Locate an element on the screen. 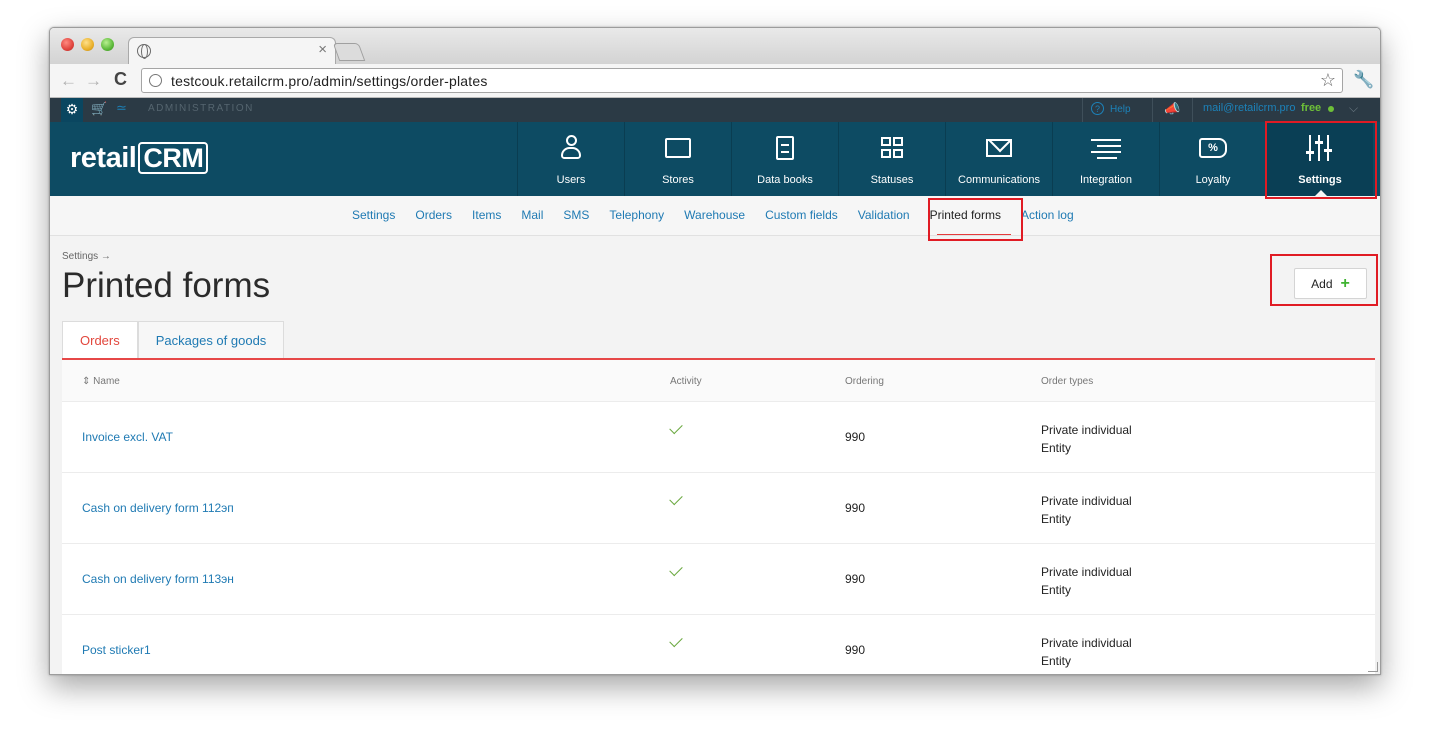 The height and width of the screenshot is (746, 1430). tab-orders: Orders is located at coordinates (100, 340).